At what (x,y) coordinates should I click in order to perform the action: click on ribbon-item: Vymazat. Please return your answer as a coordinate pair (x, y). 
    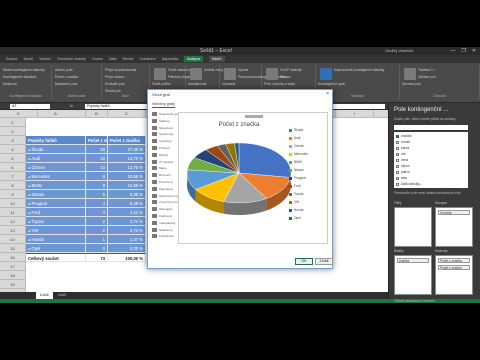
    Looking at the image, I should click on (228, 84).